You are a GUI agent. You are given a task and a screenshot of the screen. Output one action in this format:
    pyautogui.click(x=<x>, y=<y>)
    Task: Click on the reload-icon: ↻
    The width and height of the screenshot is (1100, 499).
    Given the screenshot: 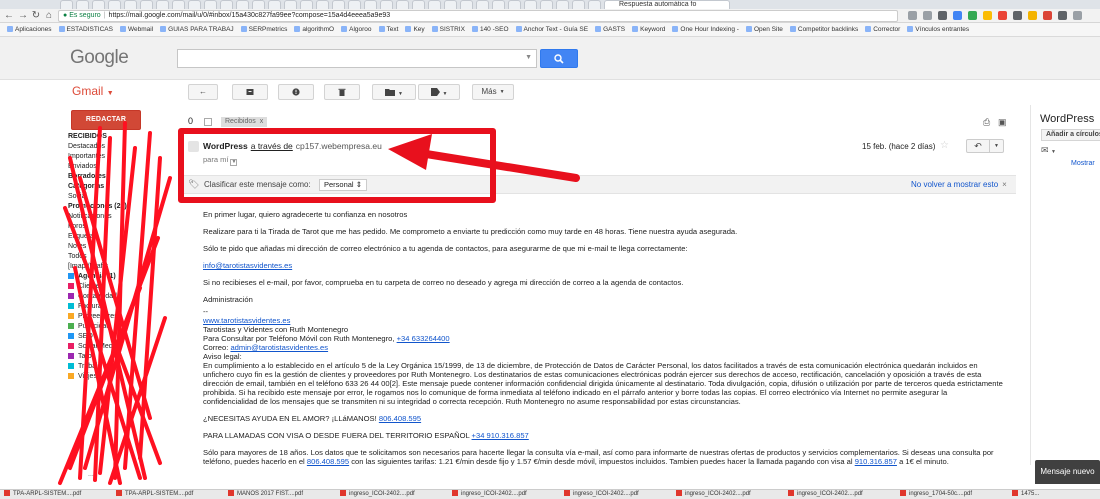 What is the action you would take?
    pyautogui.click(x=36, y=16)
    